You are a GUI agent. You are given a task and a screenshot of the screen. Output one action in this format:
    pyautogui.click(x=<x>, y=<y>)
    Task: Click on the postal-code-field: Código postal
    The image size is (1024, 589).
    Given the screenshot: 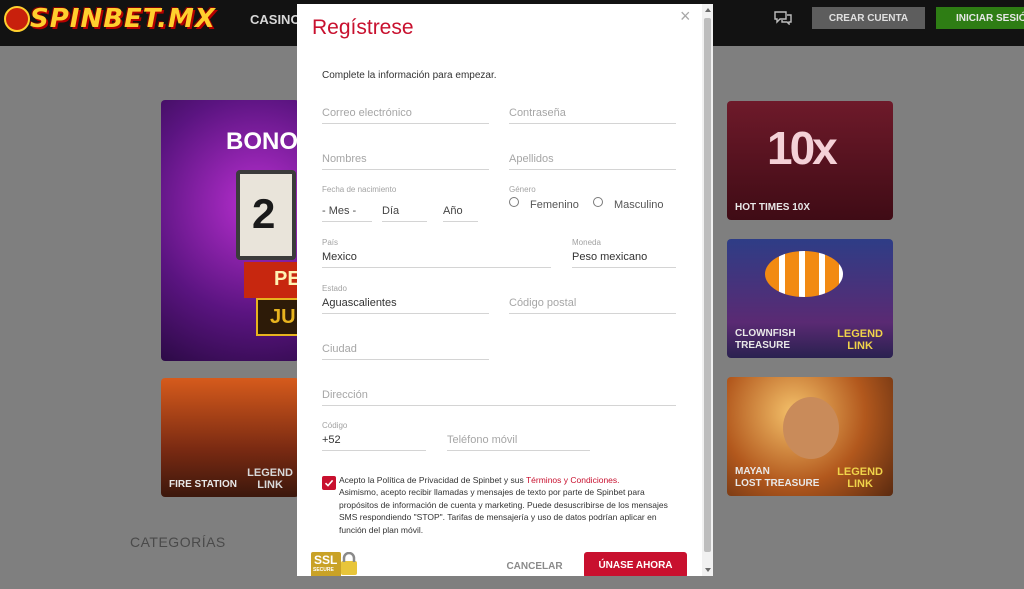 What is the action you would take?
    pyautogui.click(x=592, y=302)
    